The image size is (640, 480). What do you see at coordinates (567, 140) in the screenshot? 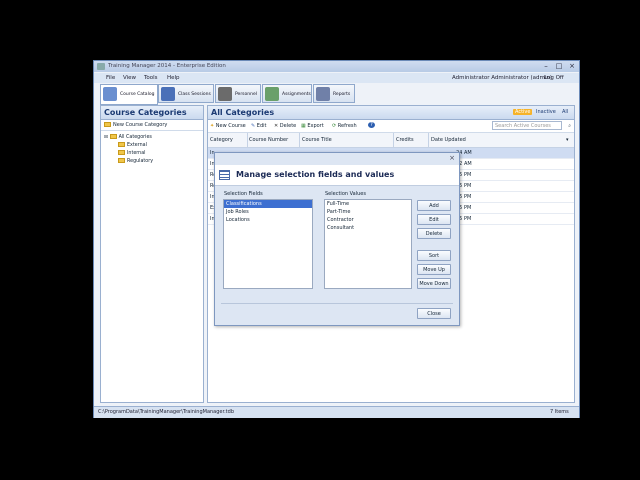
I see `column-chooser-icon: ▾` at bounding box center [567, 140].